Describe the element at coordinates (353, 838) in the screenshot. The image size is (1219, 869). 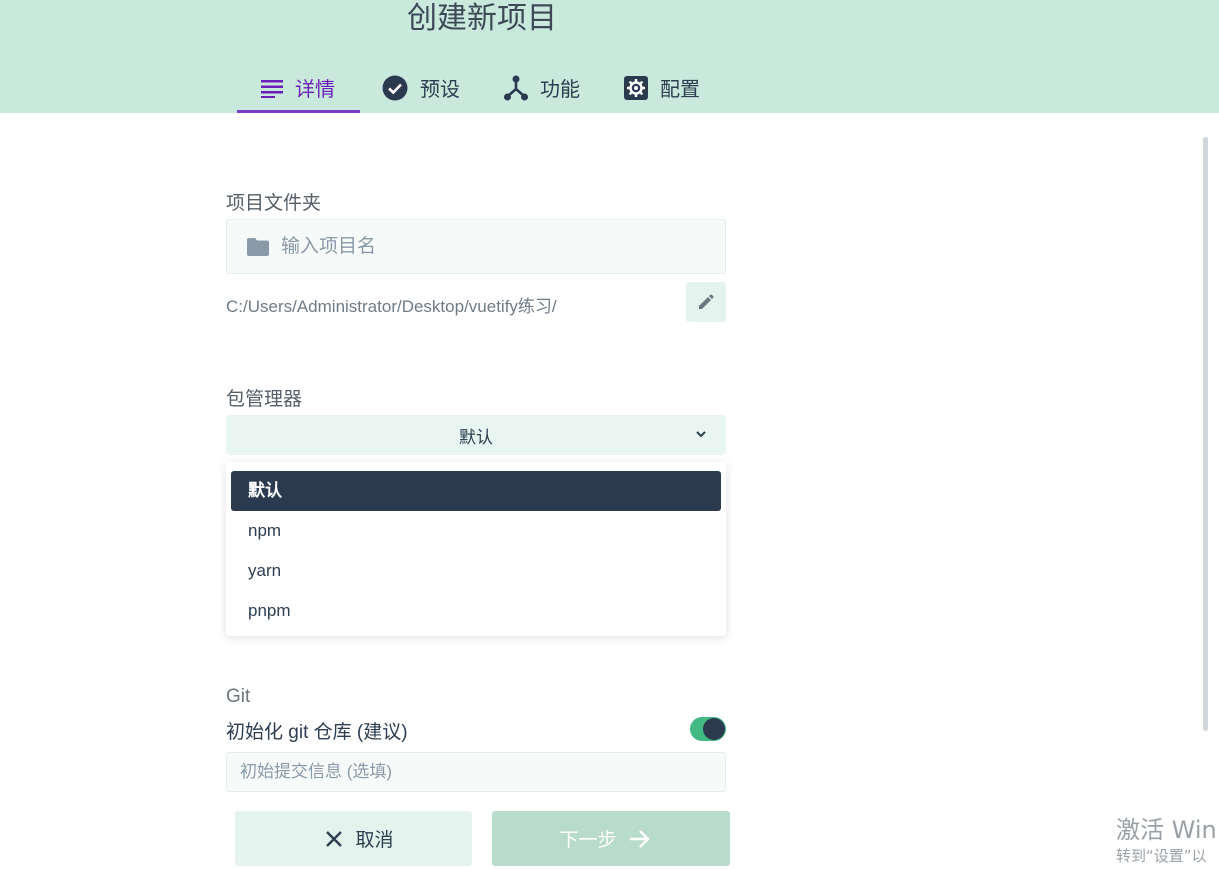
I see `cancel-button: 取消` at that location.